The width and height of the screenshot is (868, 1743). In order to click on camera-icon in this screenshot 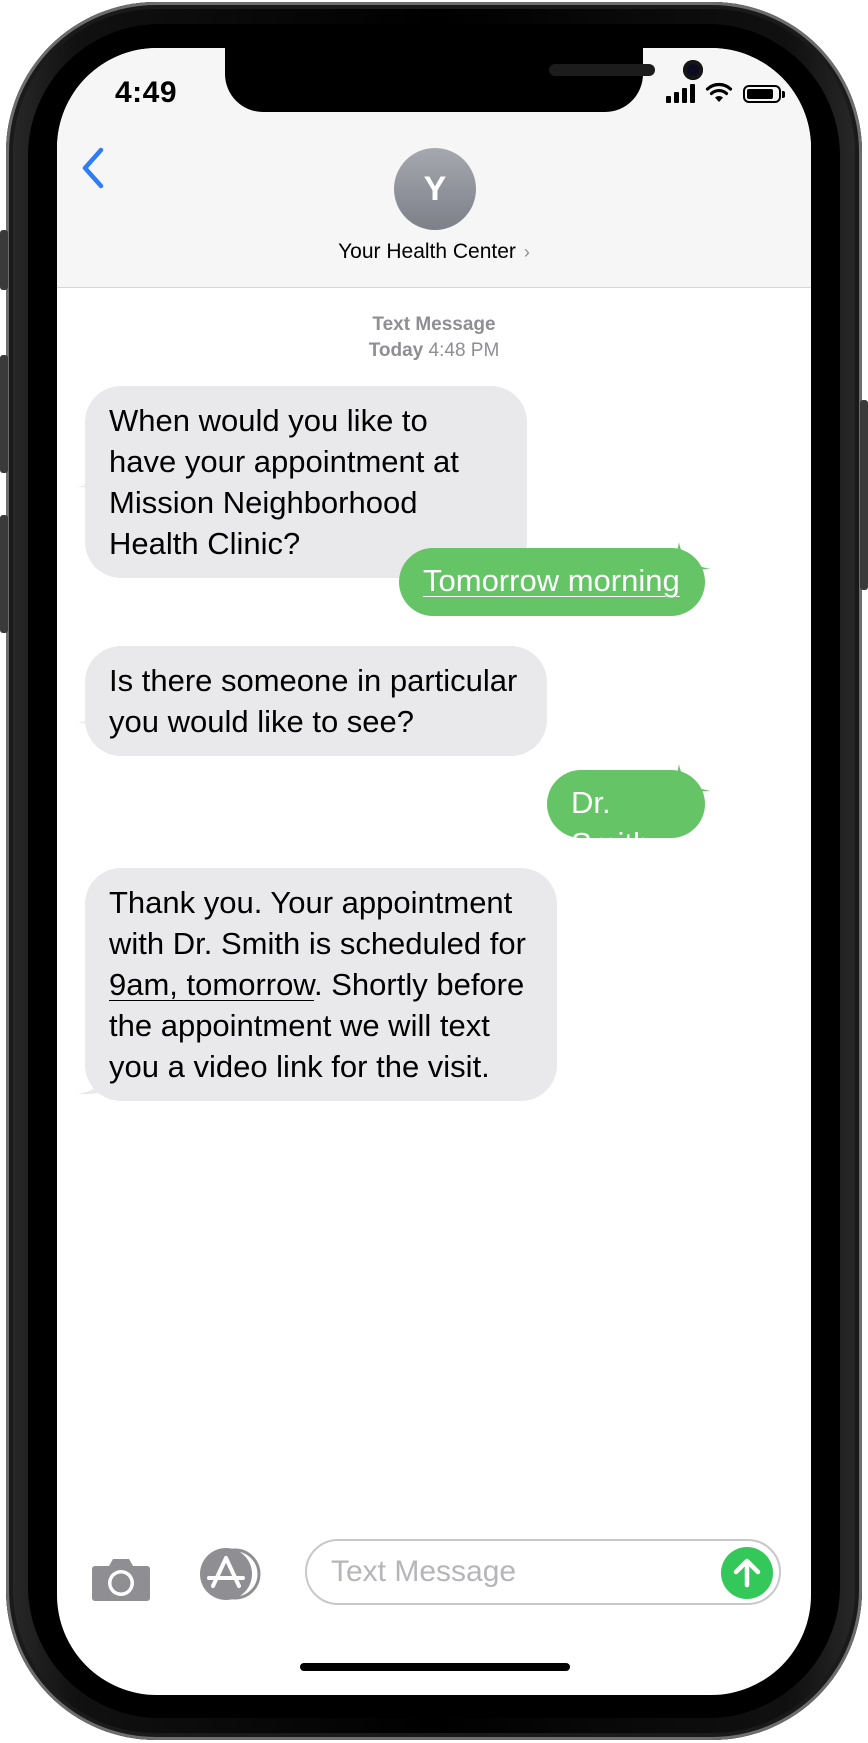, I will do `click(121, 1580)`.